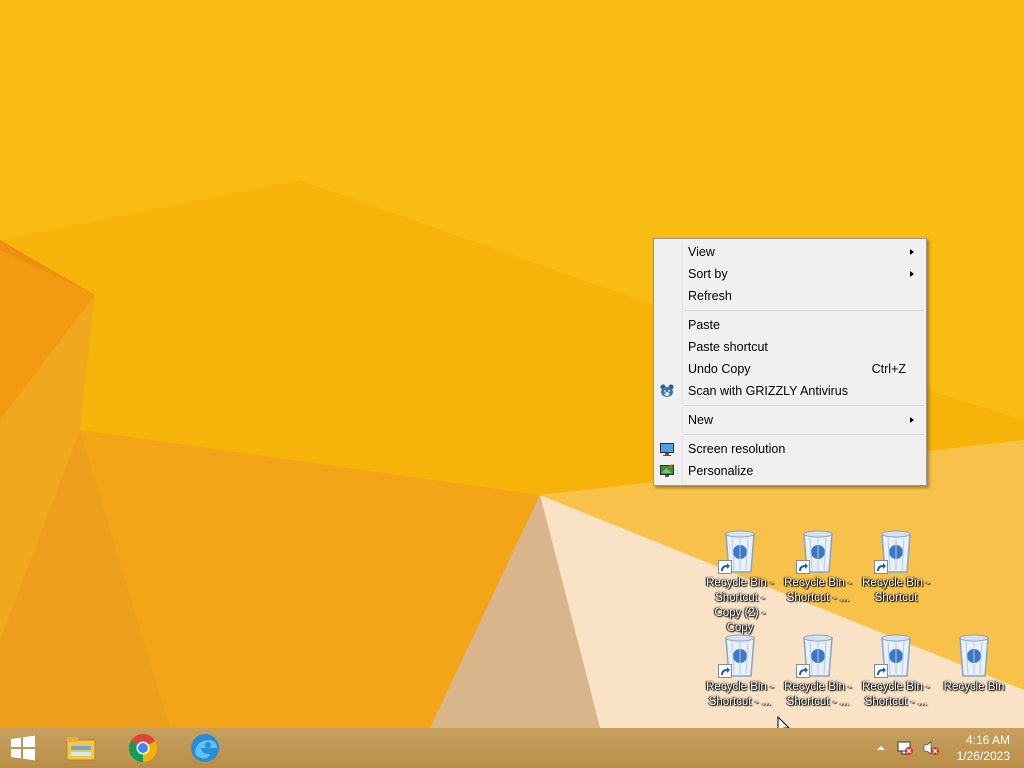 This screenshot has width=1024, height=768. What do you see at coordinates (719, 369) in the screenshot?
I see `menu-item-label: Undo Copy` at bounding box center [719, 369].